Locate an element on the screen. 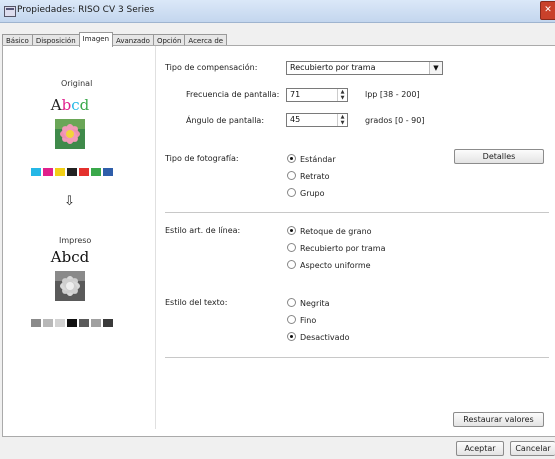 This screenshot has height=459, width=555. angle-unit: grados [0 - 90] is located at coordinates (395, 120).